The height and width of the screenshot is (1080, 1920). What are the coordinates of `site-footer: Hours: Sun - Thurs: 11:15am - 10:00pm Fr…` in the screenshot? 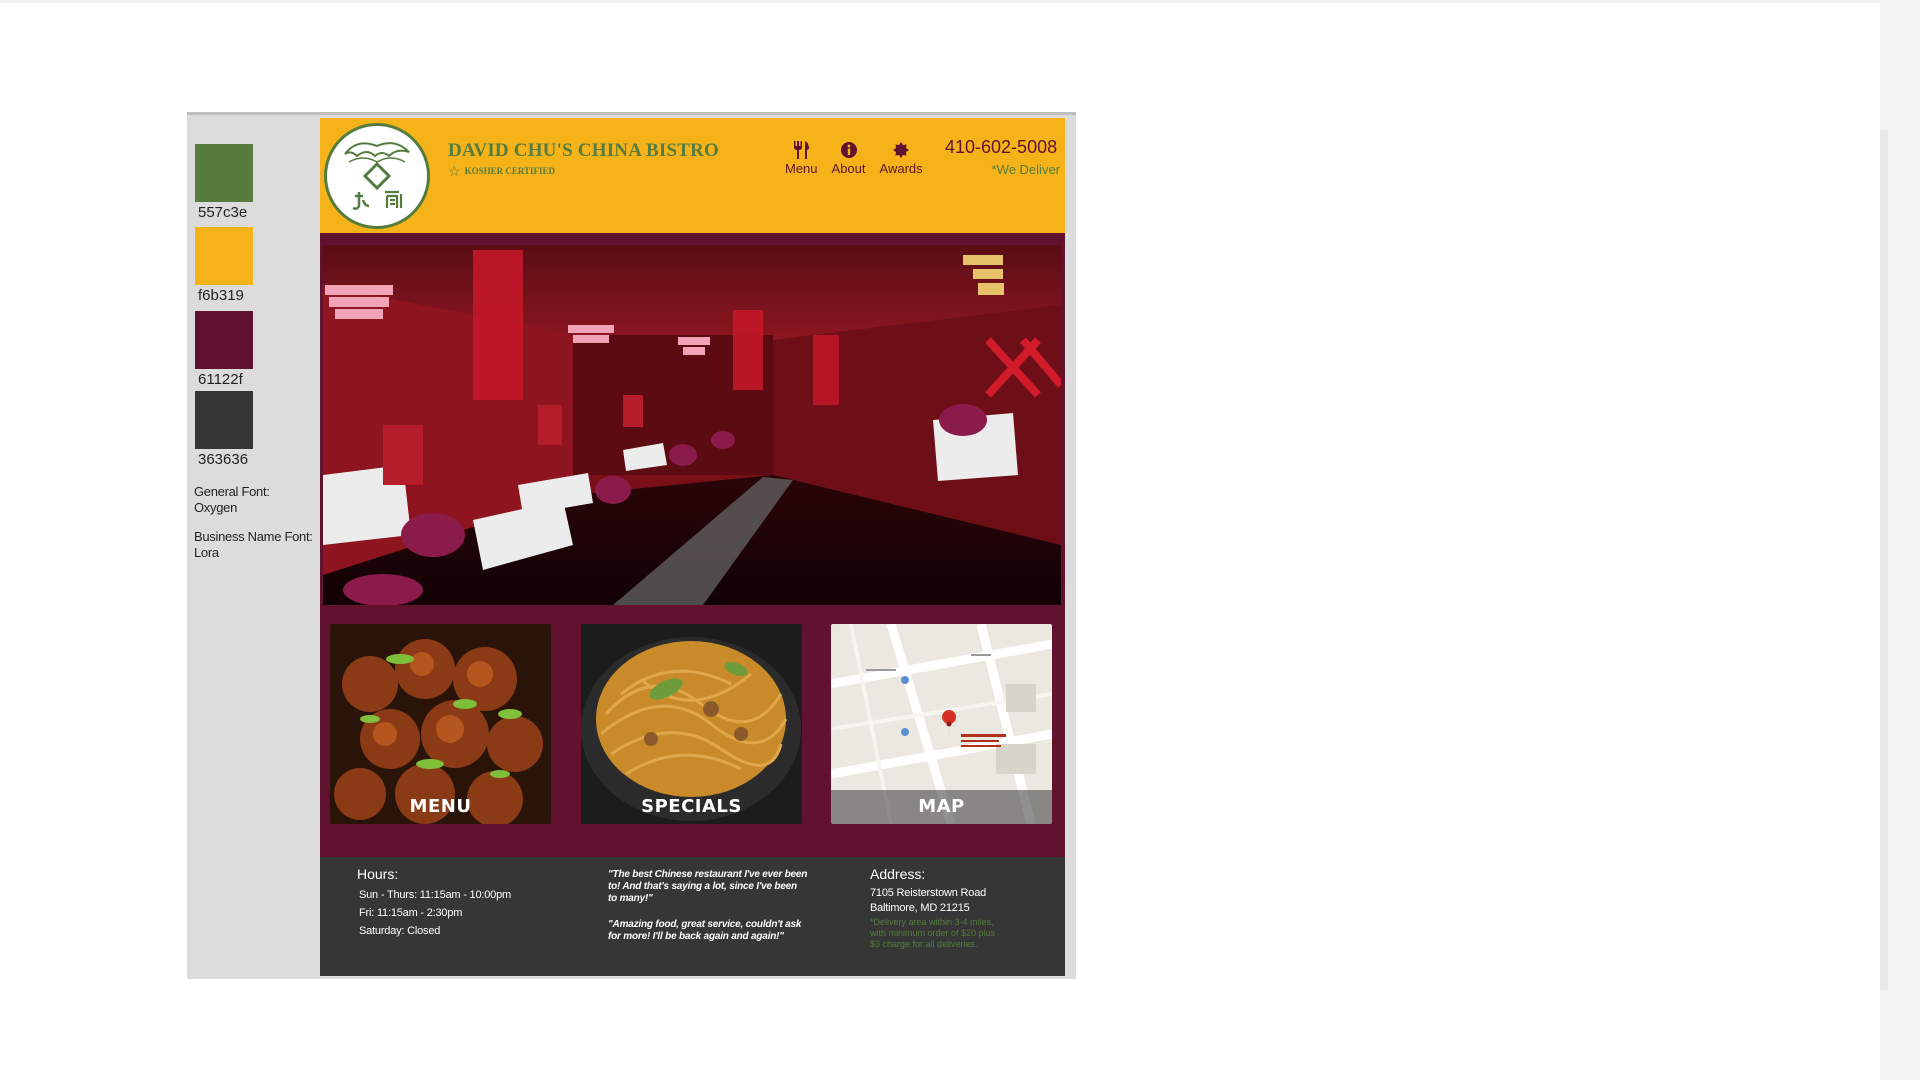 It's located at (692, 916).